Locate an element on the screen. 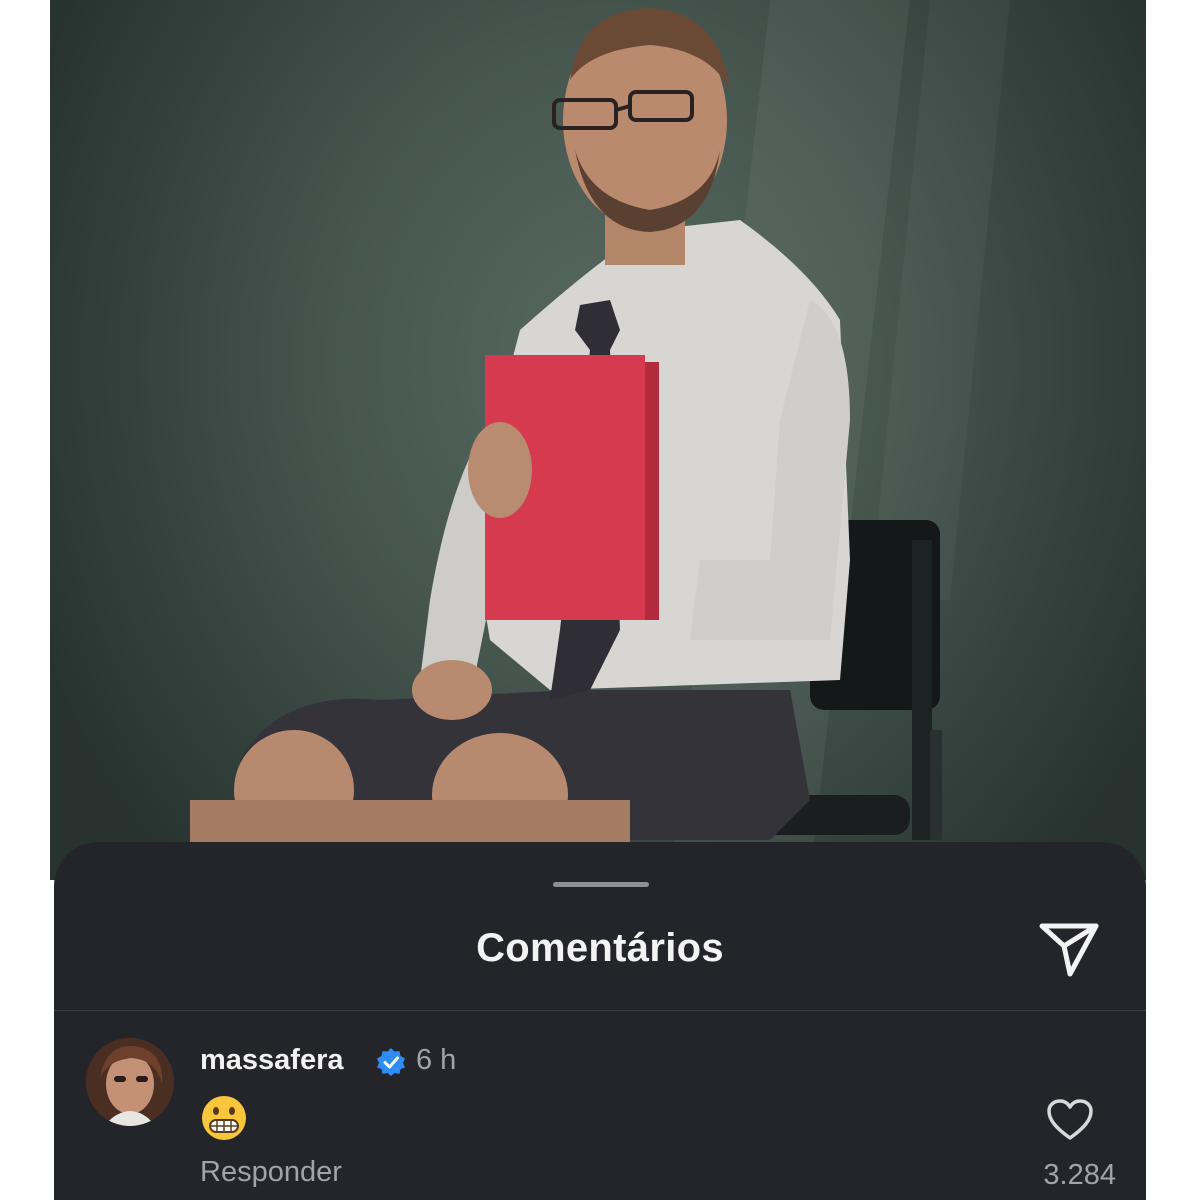 The height and width of the screenshot is (1200, 1200). comment-username: massafera is located at coordinates (272, 1060).